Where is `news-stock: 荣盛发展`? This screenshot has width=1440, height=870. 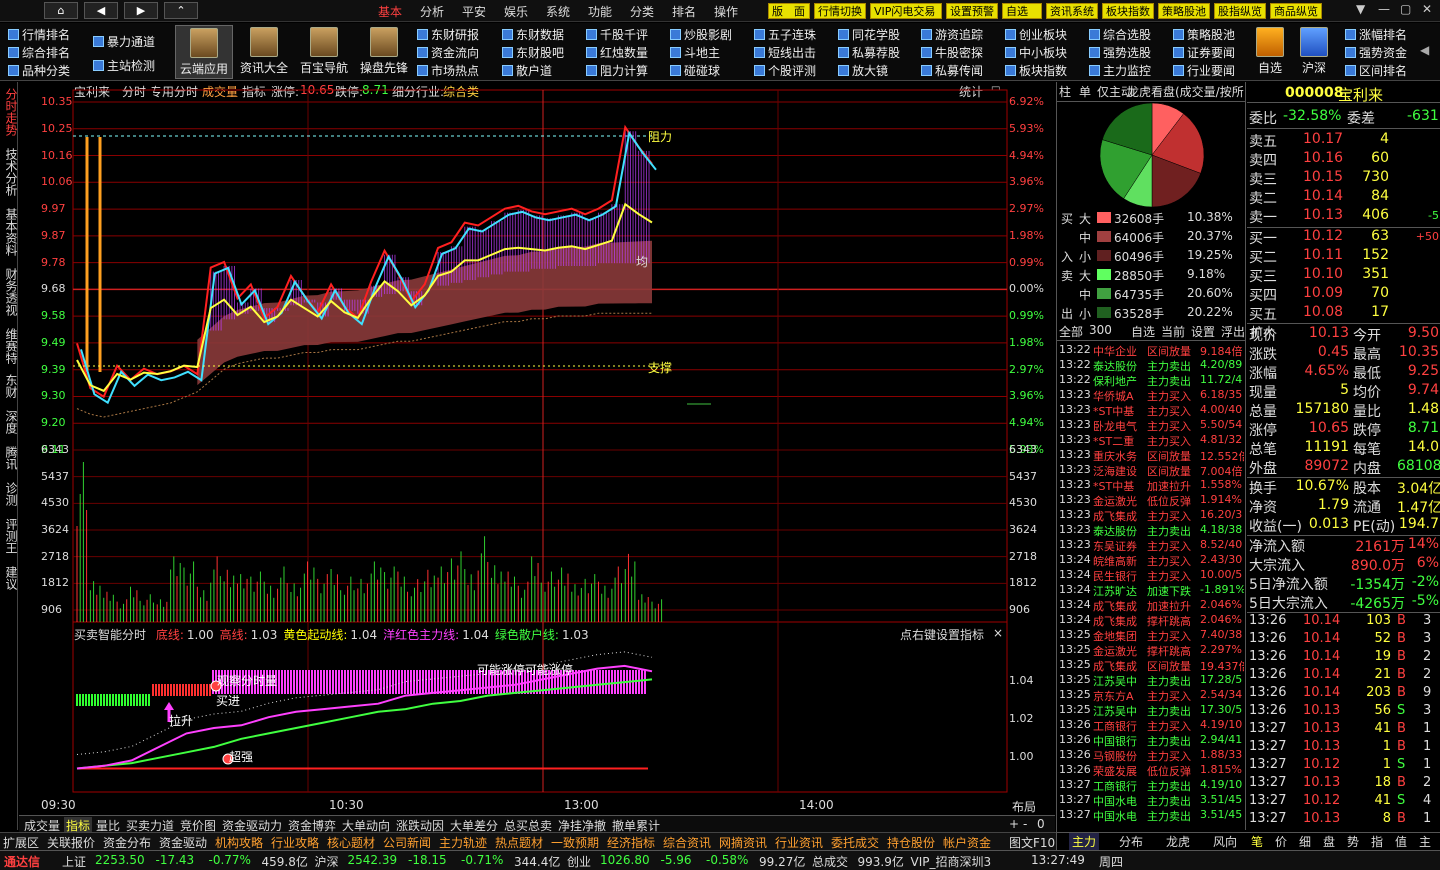 news-stock: 荣盛发展 is located at coordinates (1115, 771).